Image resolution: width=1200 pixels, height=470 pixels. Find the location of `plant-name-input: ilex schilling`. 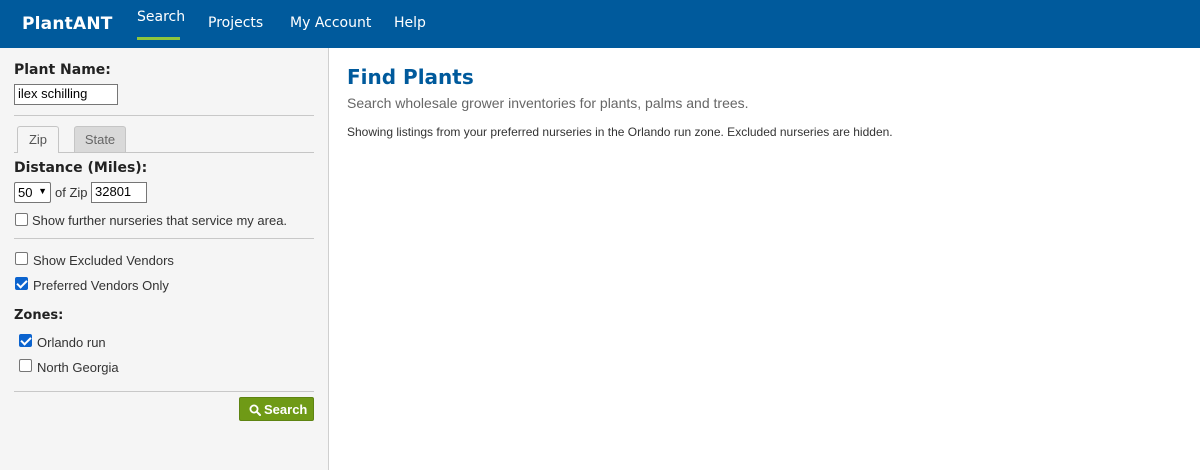

plant-name-input: ilex schilling is located at coordinates (66, 94).